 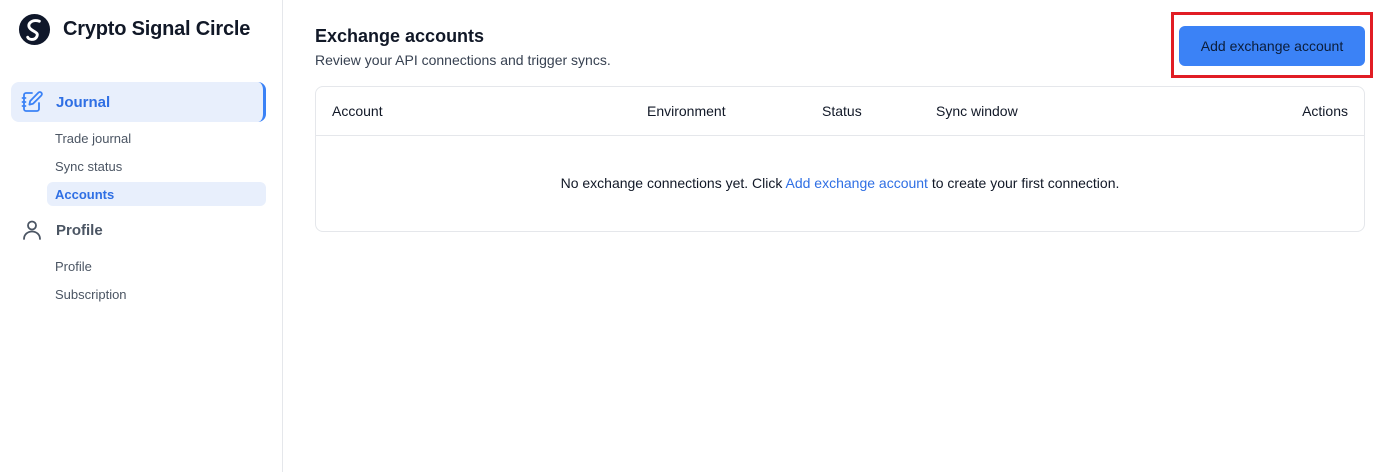 I want to click on sidebar-item-label: Profile, so click(x=73, y=266).